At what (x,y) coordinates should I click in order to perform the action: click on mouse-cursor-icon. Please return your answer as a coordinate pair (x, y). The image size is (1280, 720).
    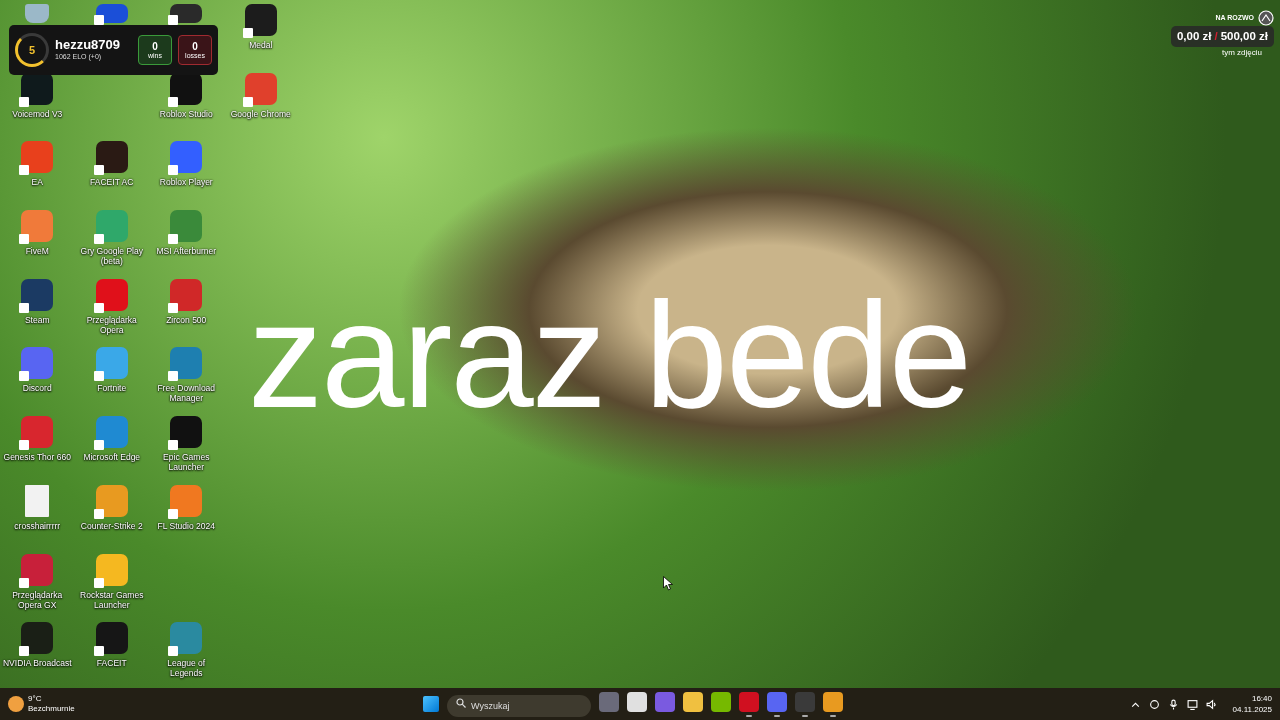
    Looking at the image, I should click on (668, 583).